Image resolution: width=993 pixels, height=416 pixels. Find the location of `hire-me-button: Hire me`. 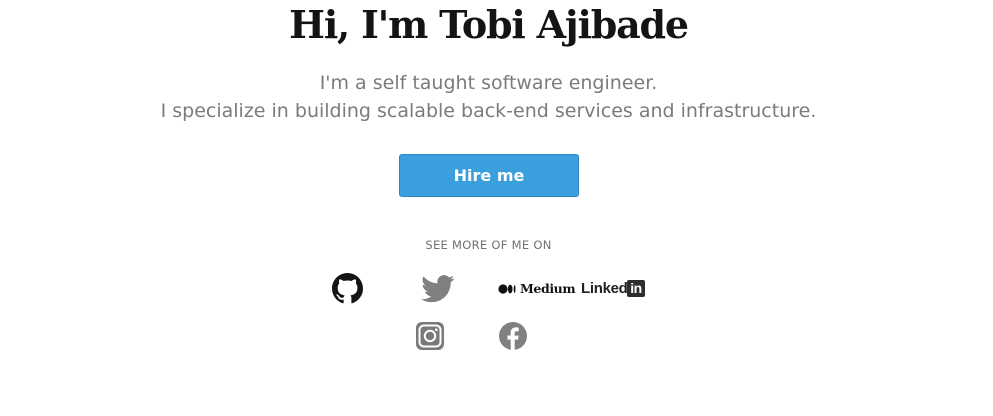

hire-me-button: Hire me is located at coordinates (489, 175).